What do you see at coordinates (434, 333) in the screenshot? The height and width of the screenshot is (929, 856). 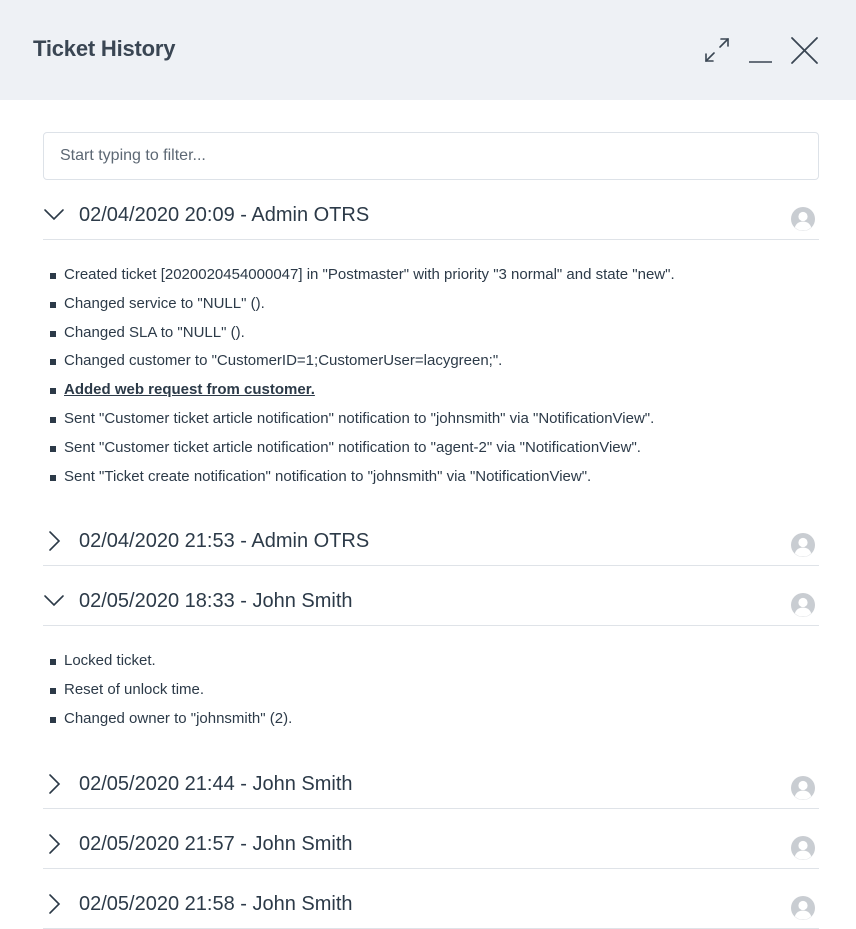 I see `history-detail-item: Changed SLA to "NULL" ().` at bounding box center [434, 333].